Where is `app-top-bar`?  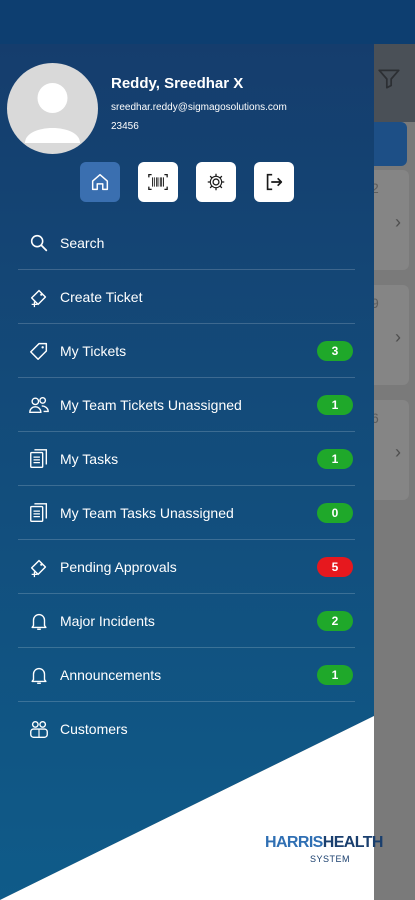 app-top-bar is located at coordinates (207, 22).